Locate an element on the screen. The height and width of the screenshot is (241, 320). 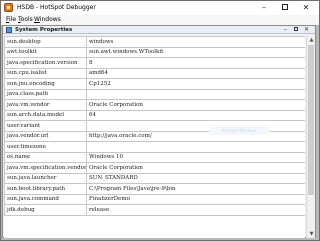
property-value: release is located at coordinates (195, 210).